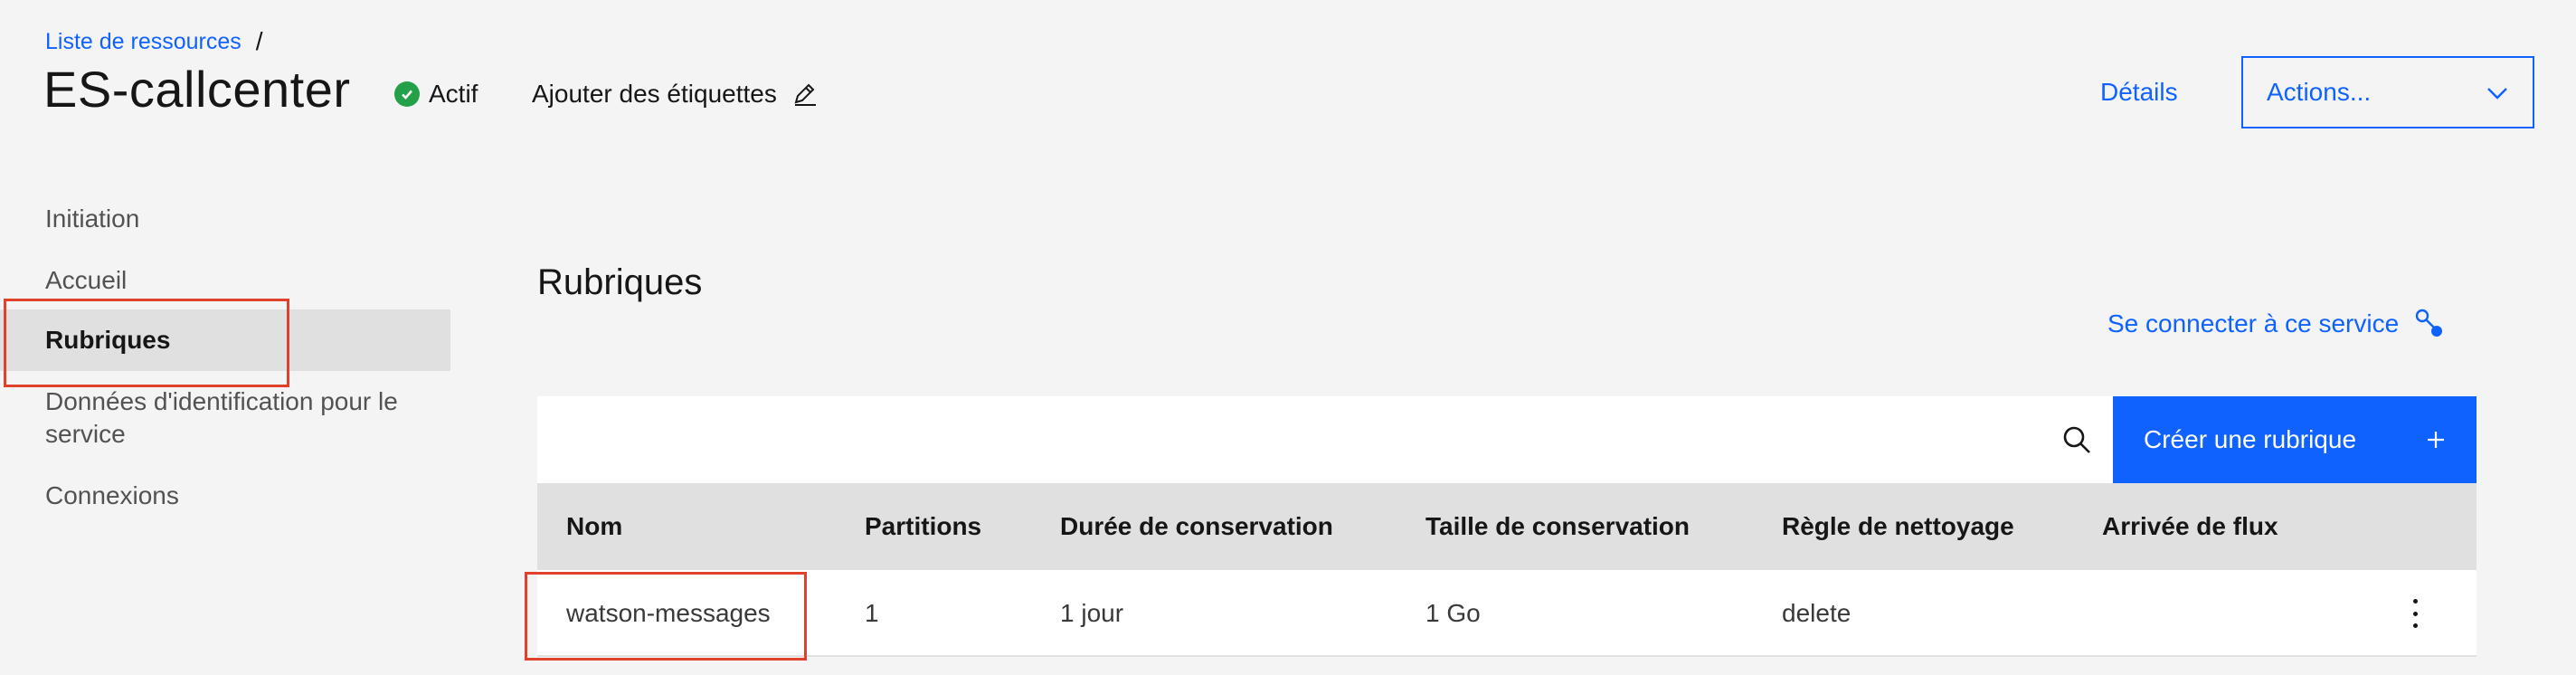 The width and height of the screenshot is (2576, 675). What do you see at coordinates (1092, 613) in the screenshot?
I see `retention-time-cell: 1 jour` at bounding box center [1092, 613].